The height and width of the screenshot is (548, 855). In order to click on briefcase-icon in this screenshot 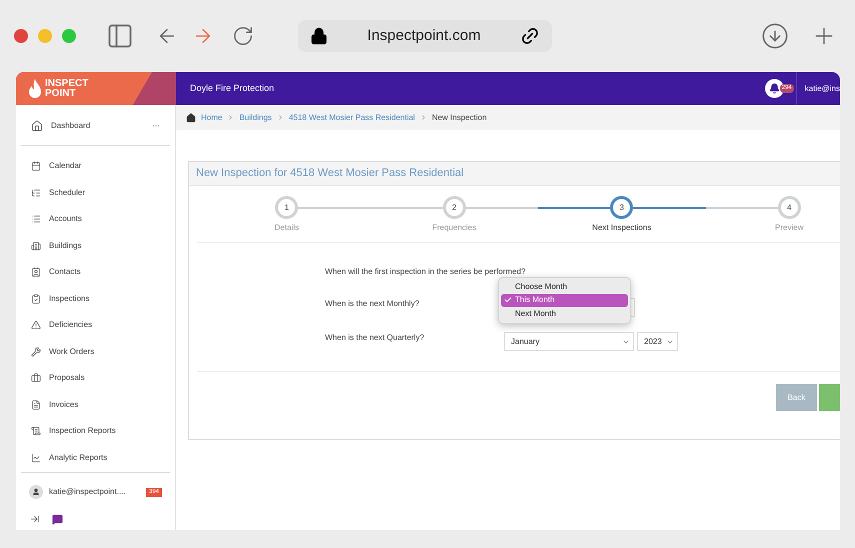, I will do `click(36, 378)`.